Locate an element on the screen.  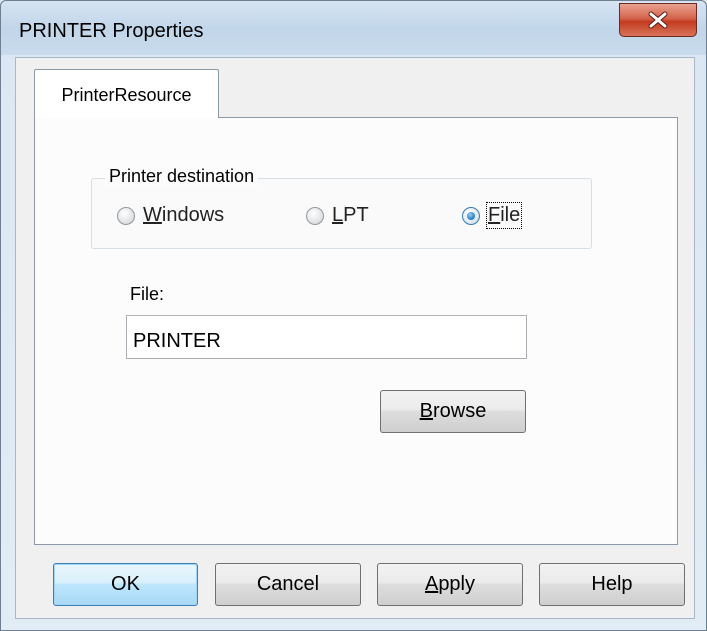
file-field-label: File: is located at coordinates (147, 294).